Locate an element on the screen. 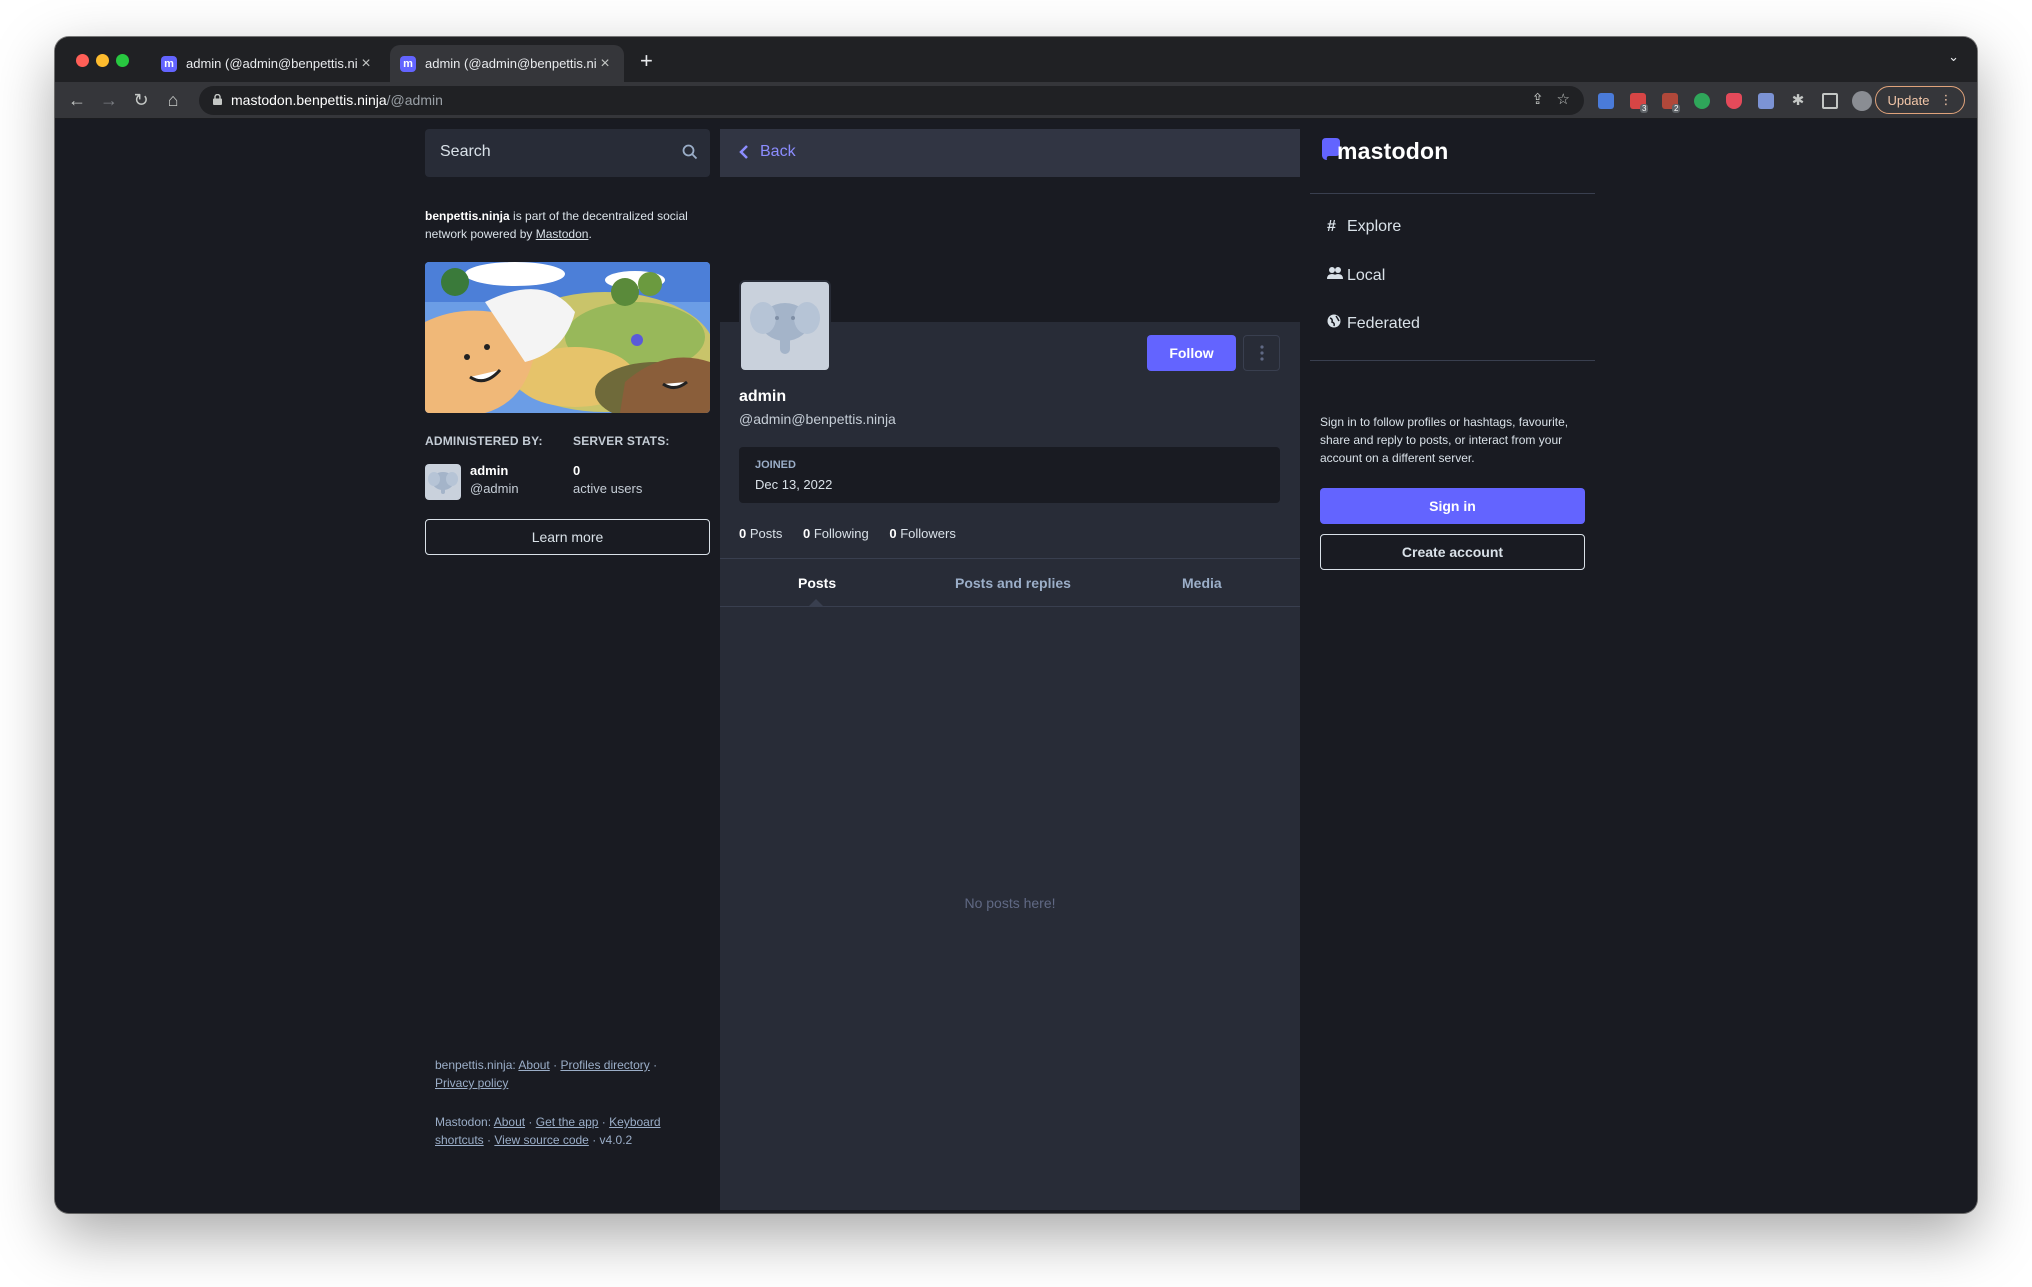 This screenshot has height=1287, width=2032. back-label: Back is located at coordinates (778, 151).